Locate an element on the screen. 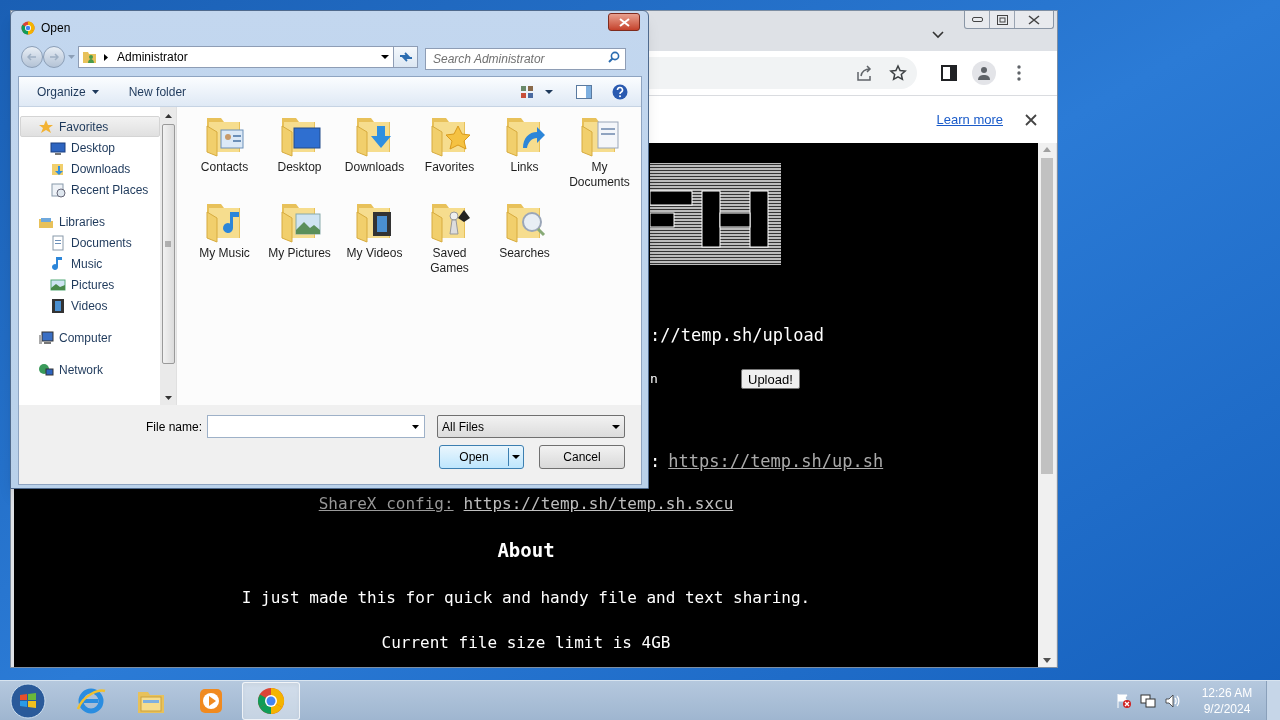 The height and width of the screenshot is (720, 1280). nav-item: Recent Places is located at coordinates (90, 189).